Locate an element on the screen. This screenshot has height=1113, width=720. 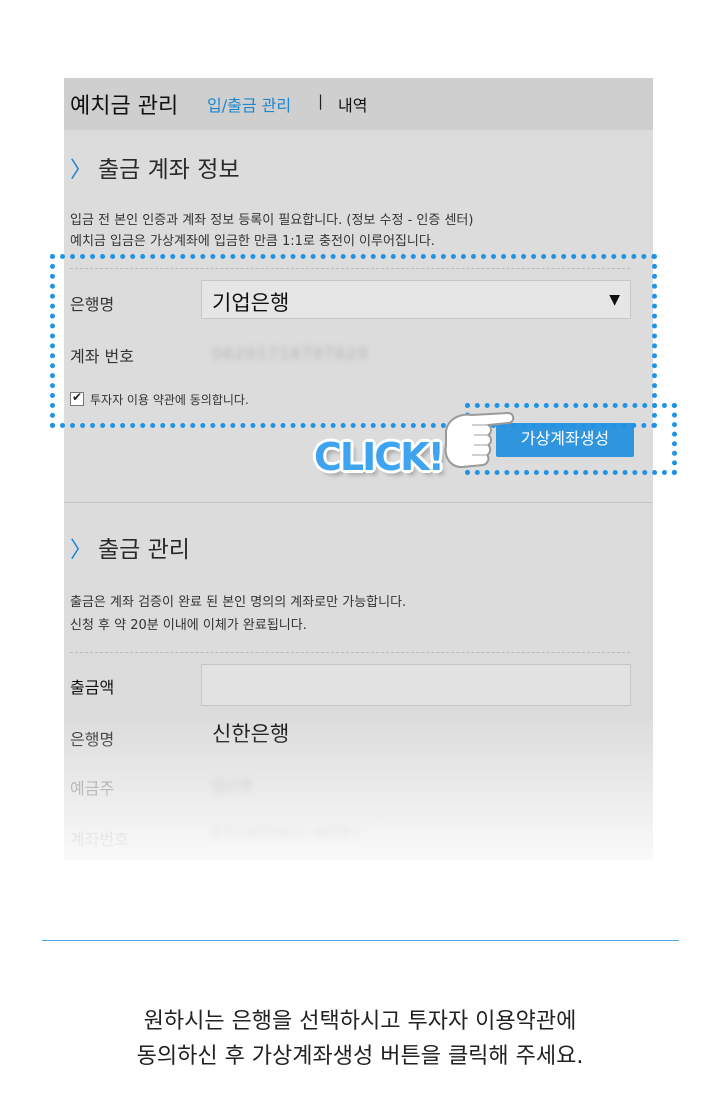
header-bar: 예치금 관리 입/출금 관리 | 내역 is located at coordinates (358, 104).